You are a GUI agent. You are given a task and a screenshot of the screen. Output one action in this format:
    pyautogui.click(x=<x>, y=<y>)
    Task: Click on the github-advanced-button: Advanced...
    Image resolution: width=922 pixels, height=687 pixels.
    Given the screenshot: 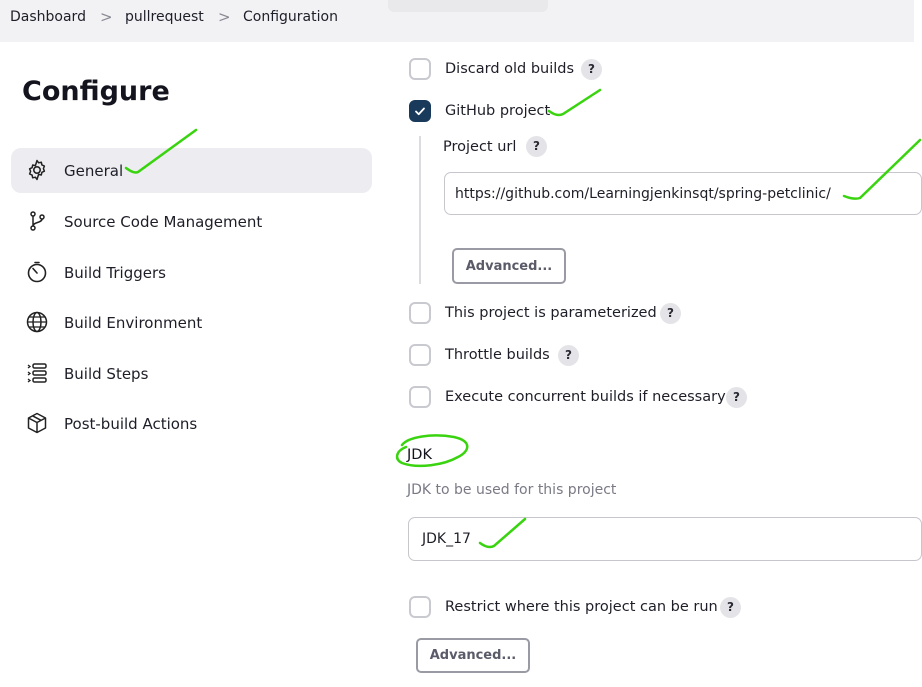 What is the action you would take?
    pyautogui.click(x=509, y=266)
    